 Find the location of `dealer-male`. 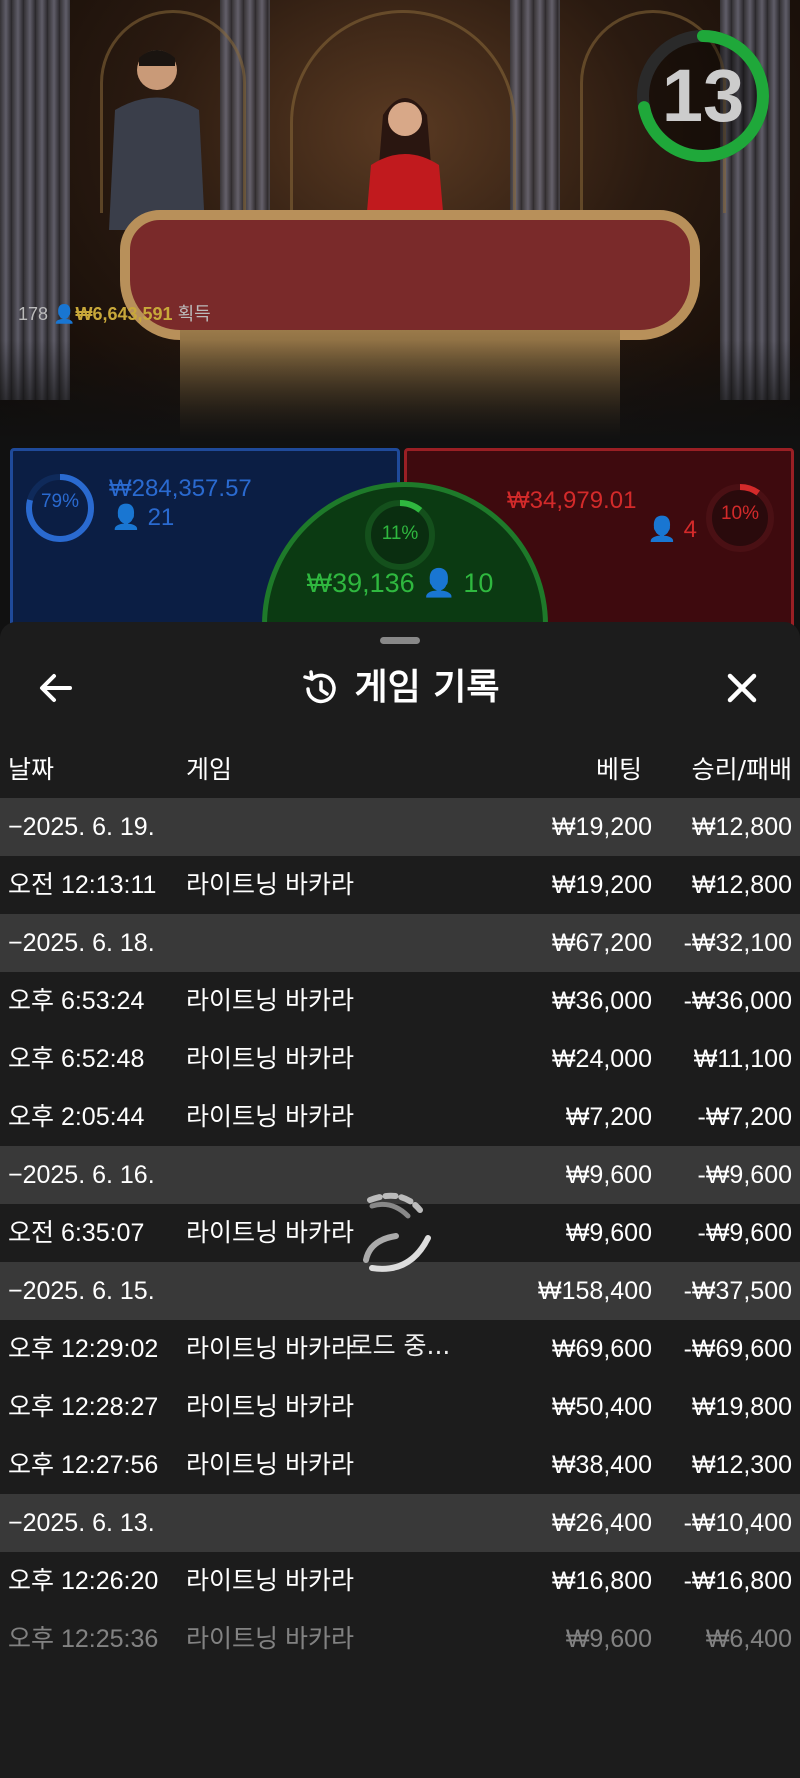

dealer-male is located at coordinates (157, 140).